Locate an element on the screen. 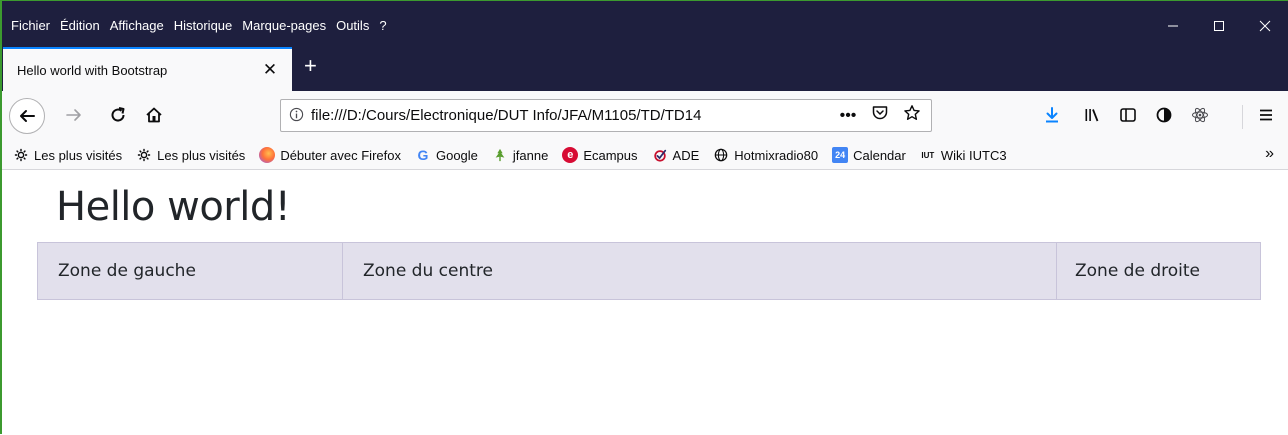 The image size is (1288, 435). home-icon is located at coordinates (154, 115).